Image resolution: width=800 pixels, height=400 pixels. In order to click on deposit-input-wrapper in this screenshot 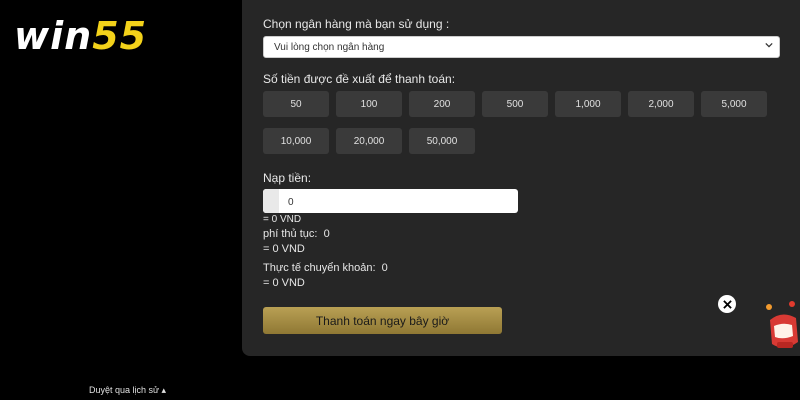, I will do `click(390, 201)`.